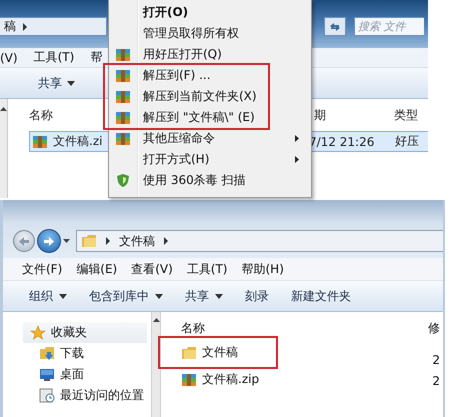 Image resolution: width=450 pixels, height=417 pixels. What do you see at coordinates (137, 241) in the screenshot?
I see `address-path: 文件稿` at bounding box center [137, 241].